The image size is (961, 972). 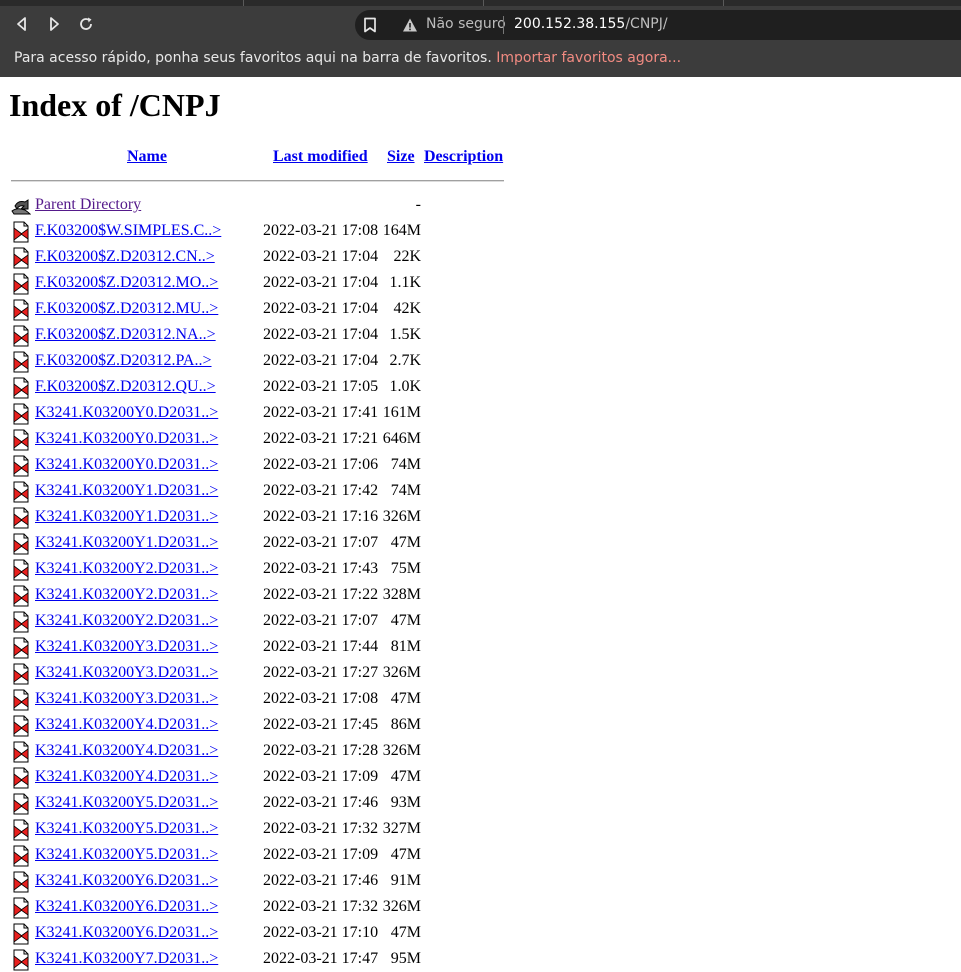 I want to click on warning-icon, so click(x=410, y=25).